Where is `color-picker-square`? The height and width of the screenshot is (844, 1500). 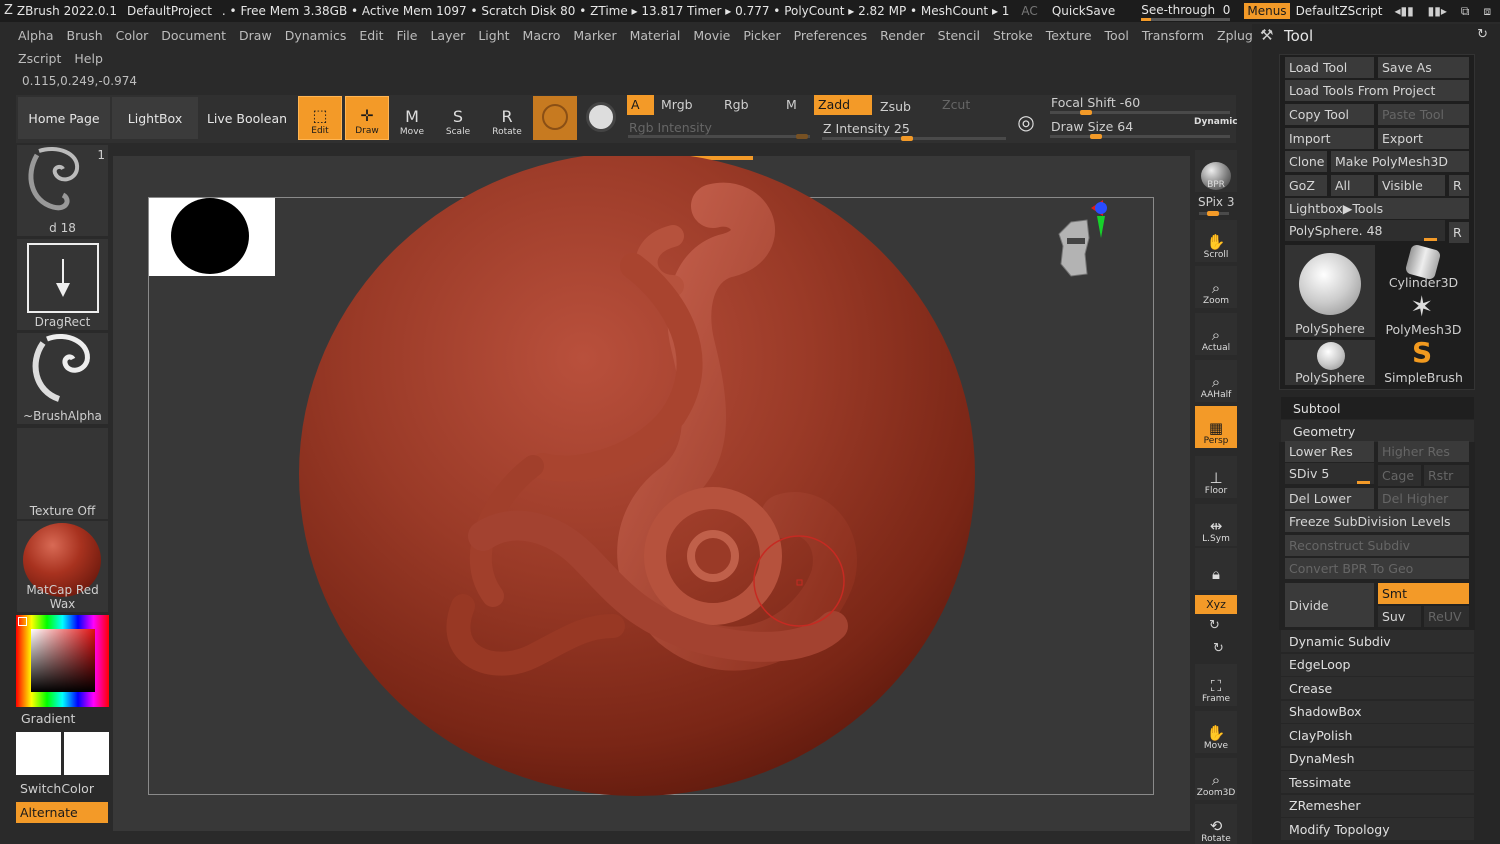 color-picker-square is located at coordinates (63, 660).